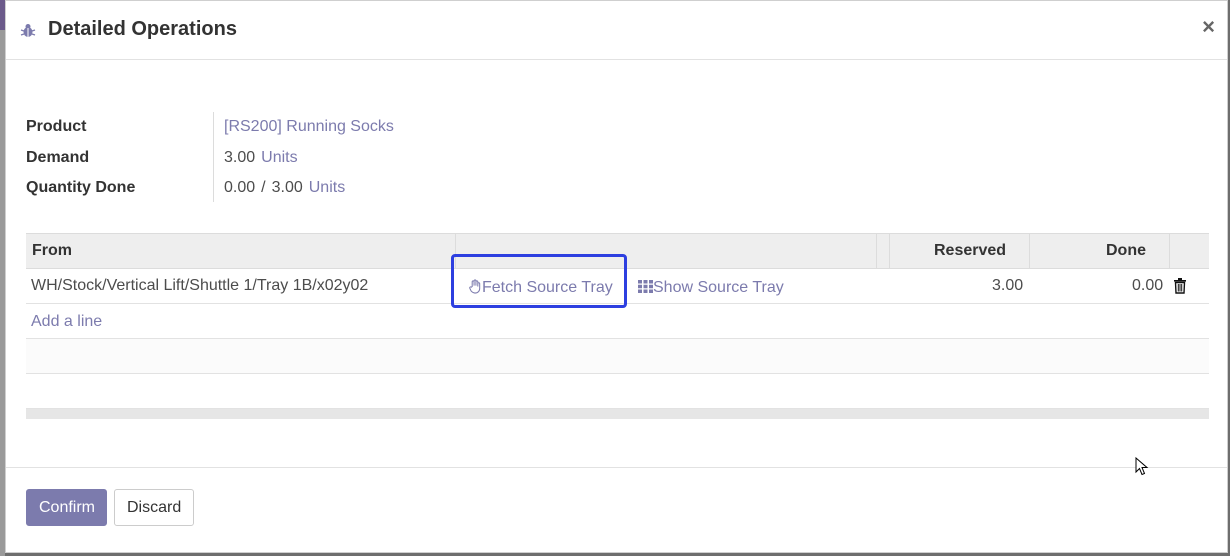 The image size is (1230, 556). What do you see at coordinates (56, 126) in the screenshot?
I see `product-label: Product` at bounding box center [56, 126].